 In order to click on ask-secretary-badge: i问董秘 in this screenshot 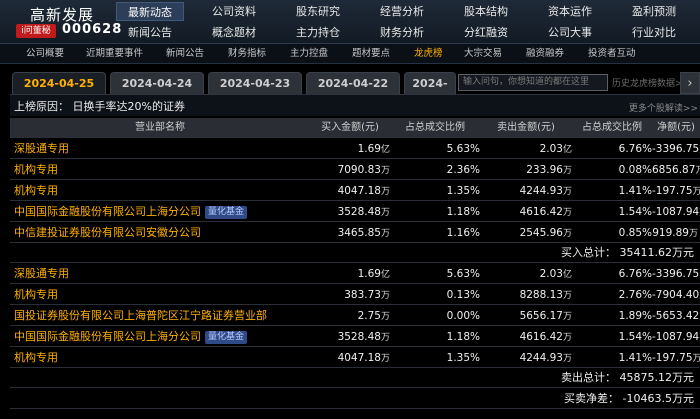, I will do `click(36, 31)`.